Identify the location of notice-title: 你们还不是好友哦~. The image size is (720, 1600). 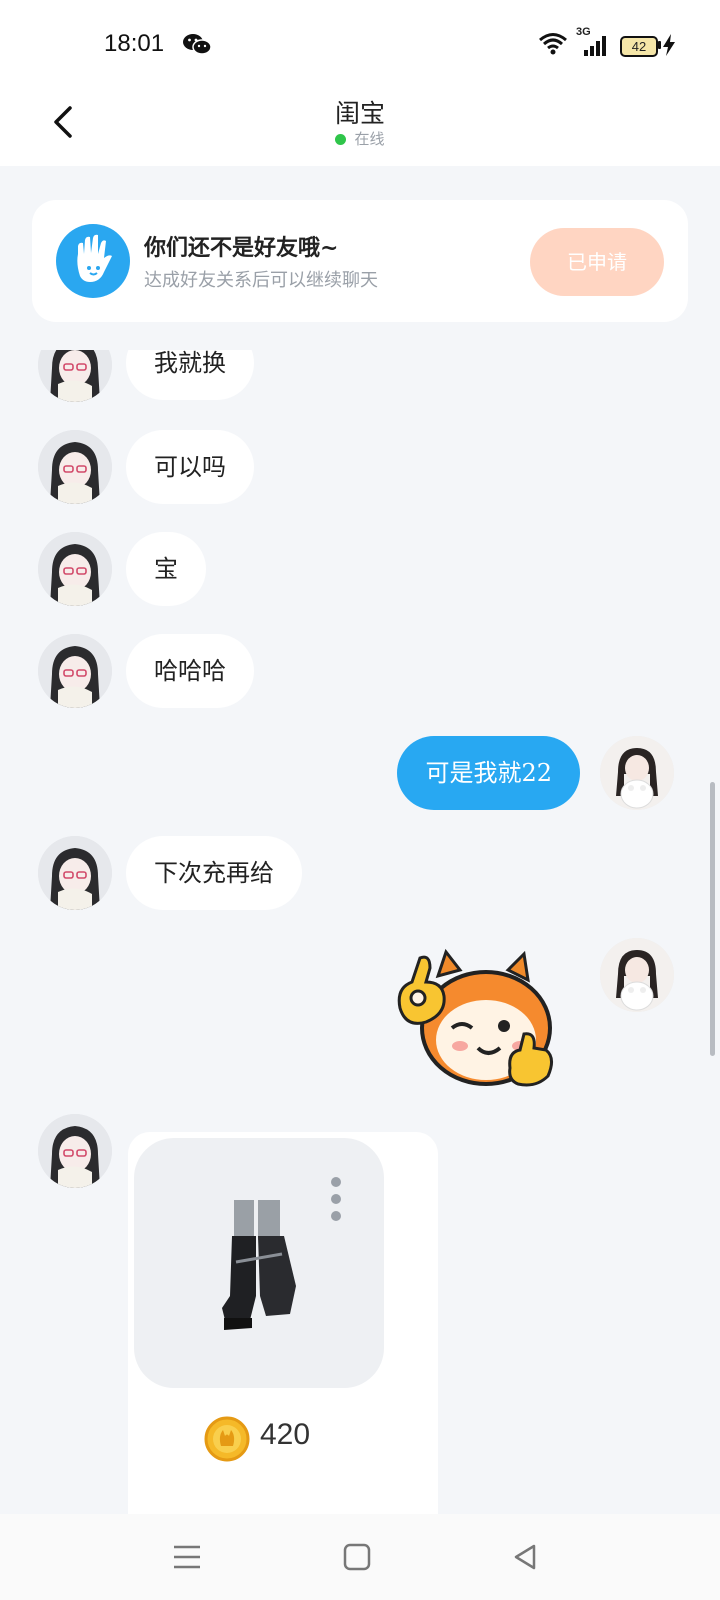
(241, 248).